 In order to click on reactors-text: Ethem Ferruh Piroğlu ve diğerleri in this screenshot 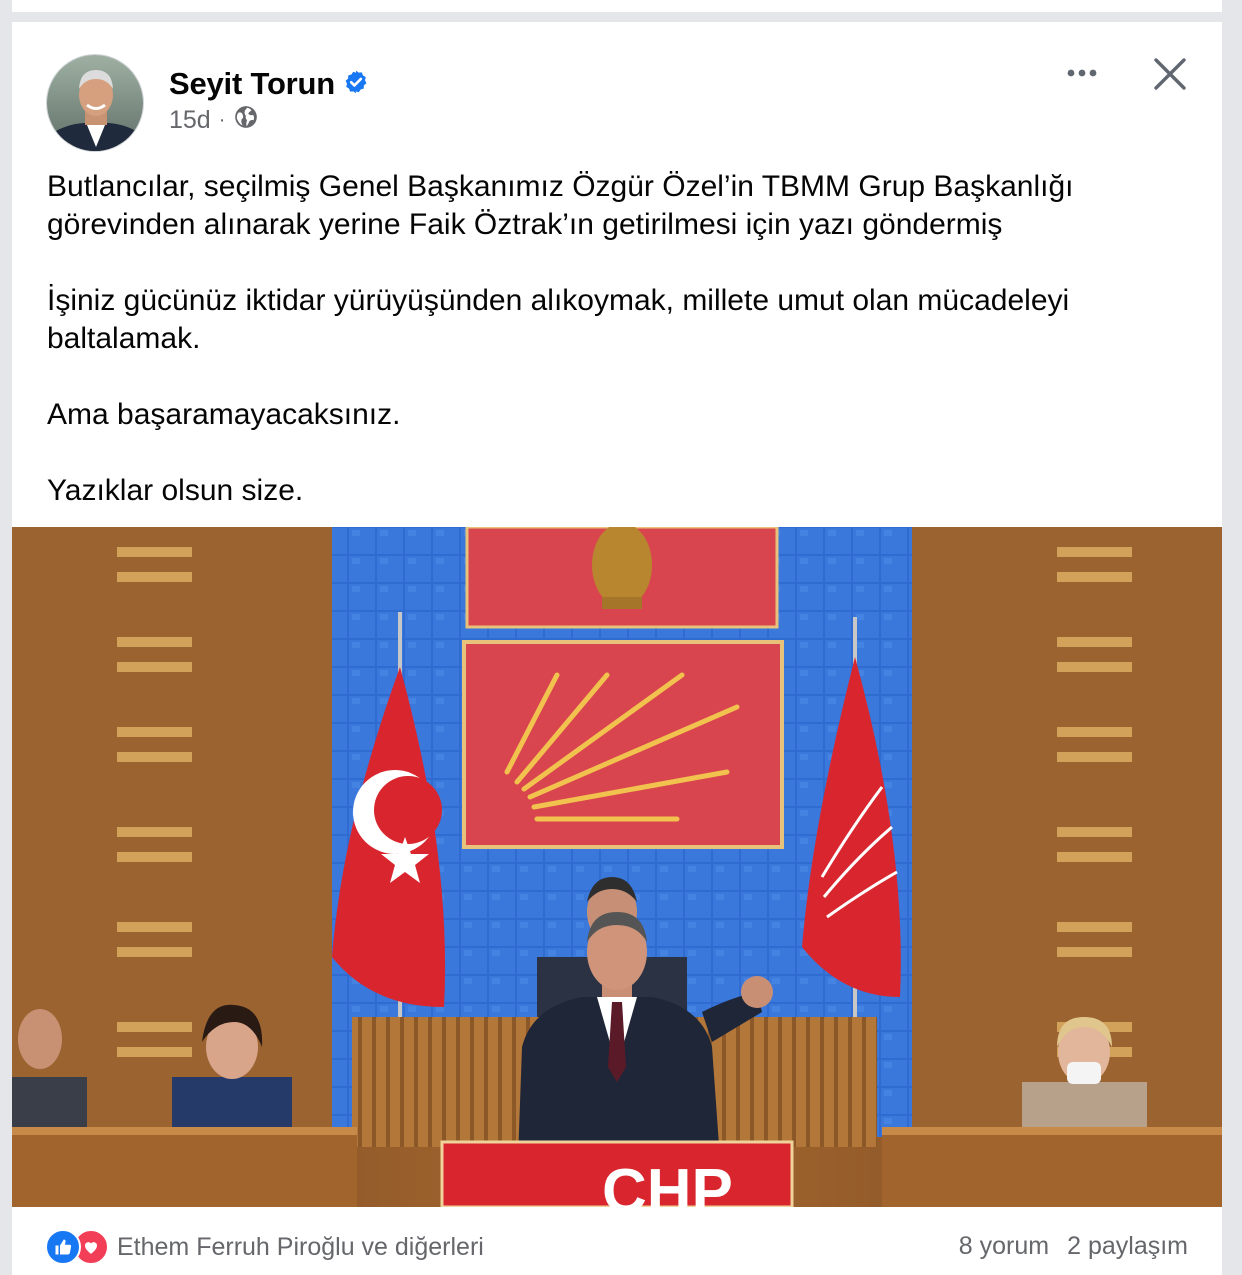, I will do `click(300, 1246)`.